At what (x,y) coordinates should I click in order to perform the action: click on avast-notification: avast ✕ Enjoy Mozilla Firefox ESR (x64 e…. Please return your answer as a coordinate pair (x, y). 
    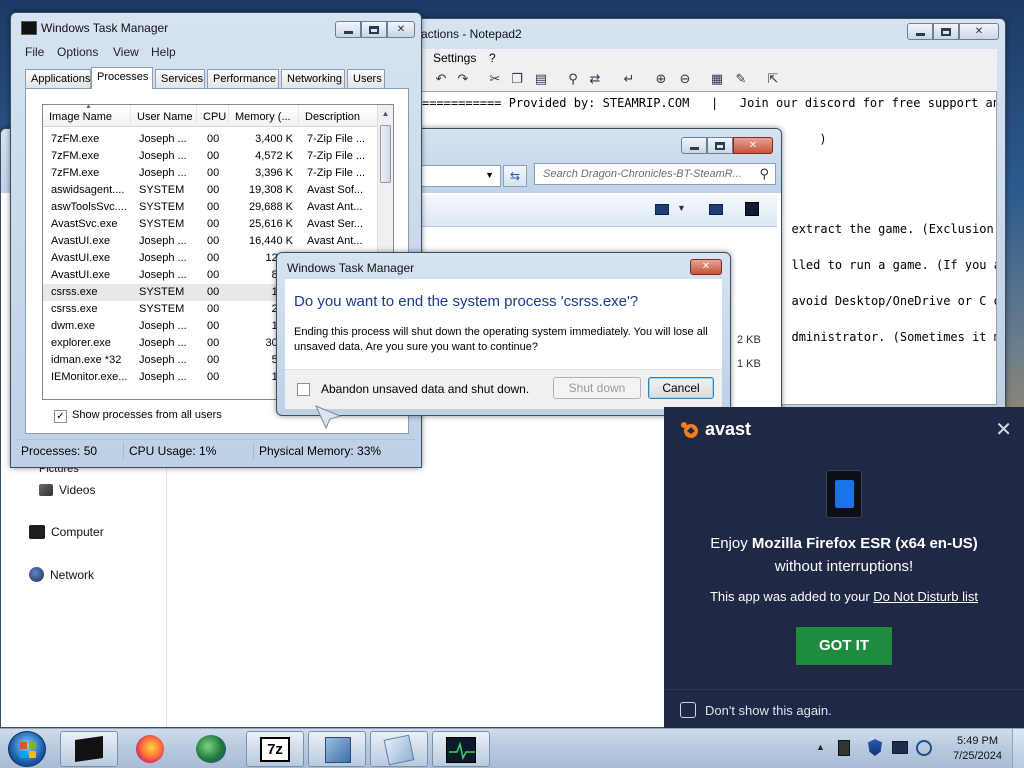
    Looking at the image, I should click on (844, 567).